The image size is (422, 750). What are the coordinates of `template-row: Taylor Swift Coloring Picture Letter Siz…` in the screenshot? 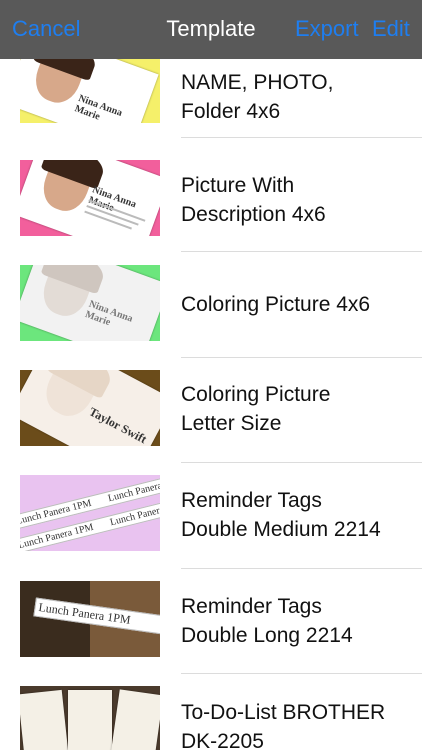 It's located at (211, 410).